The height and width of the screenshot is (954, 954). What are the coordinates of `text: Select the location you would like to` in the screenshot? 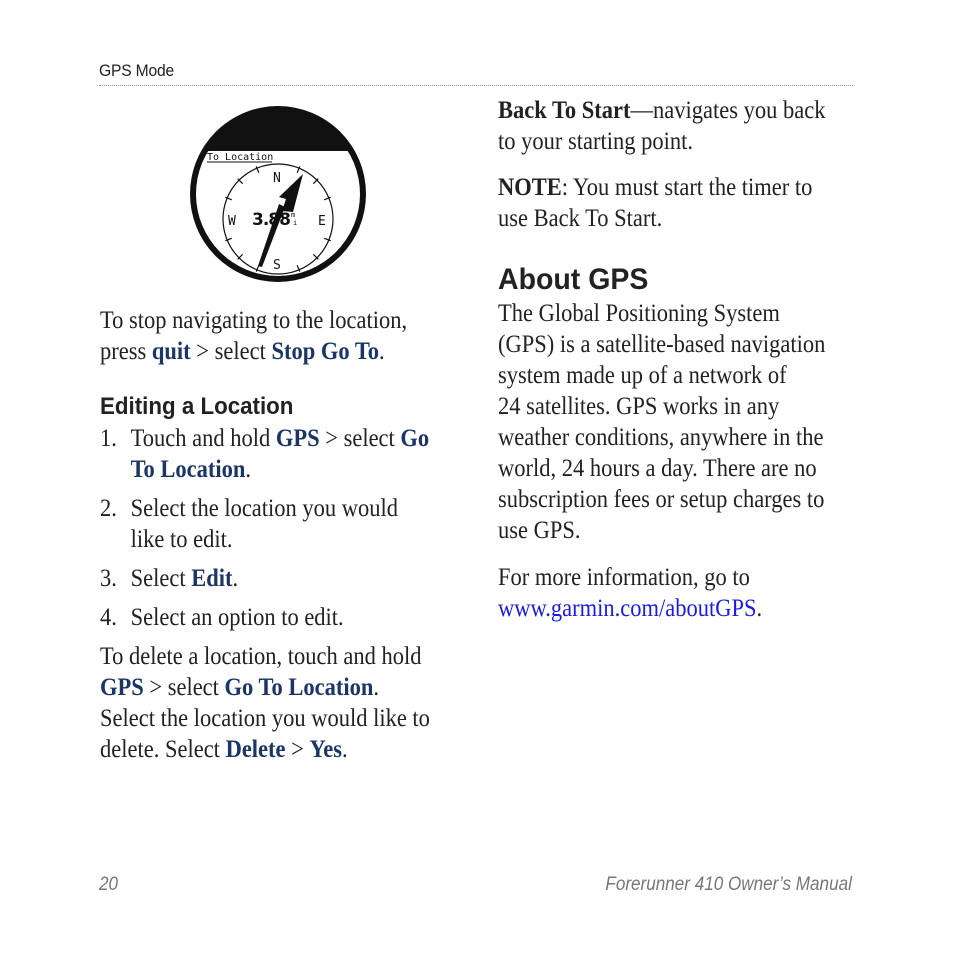 It's located at (265, 718).